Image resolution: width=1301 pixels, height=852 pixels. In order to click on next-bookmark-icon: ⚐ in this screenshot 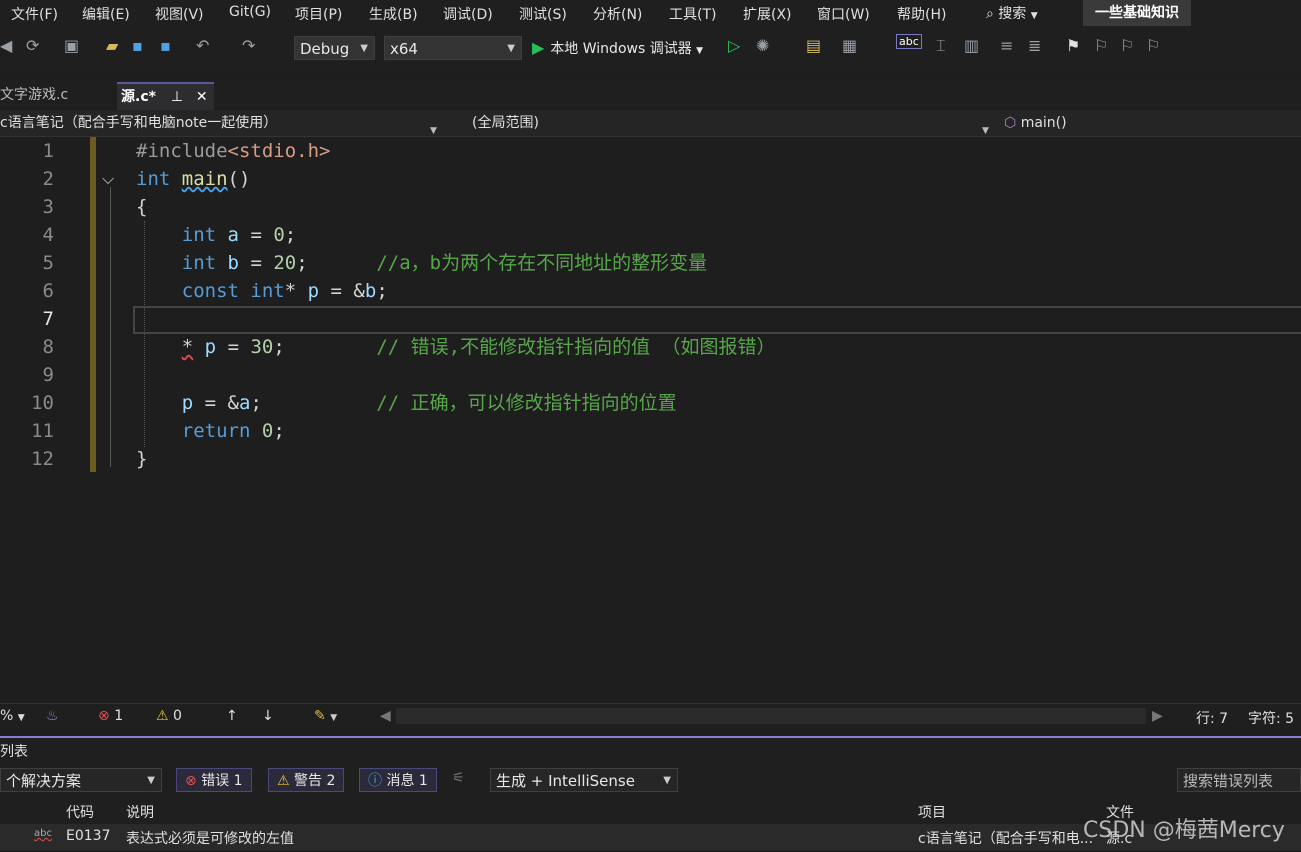, I will do `click(1127, 45)`.